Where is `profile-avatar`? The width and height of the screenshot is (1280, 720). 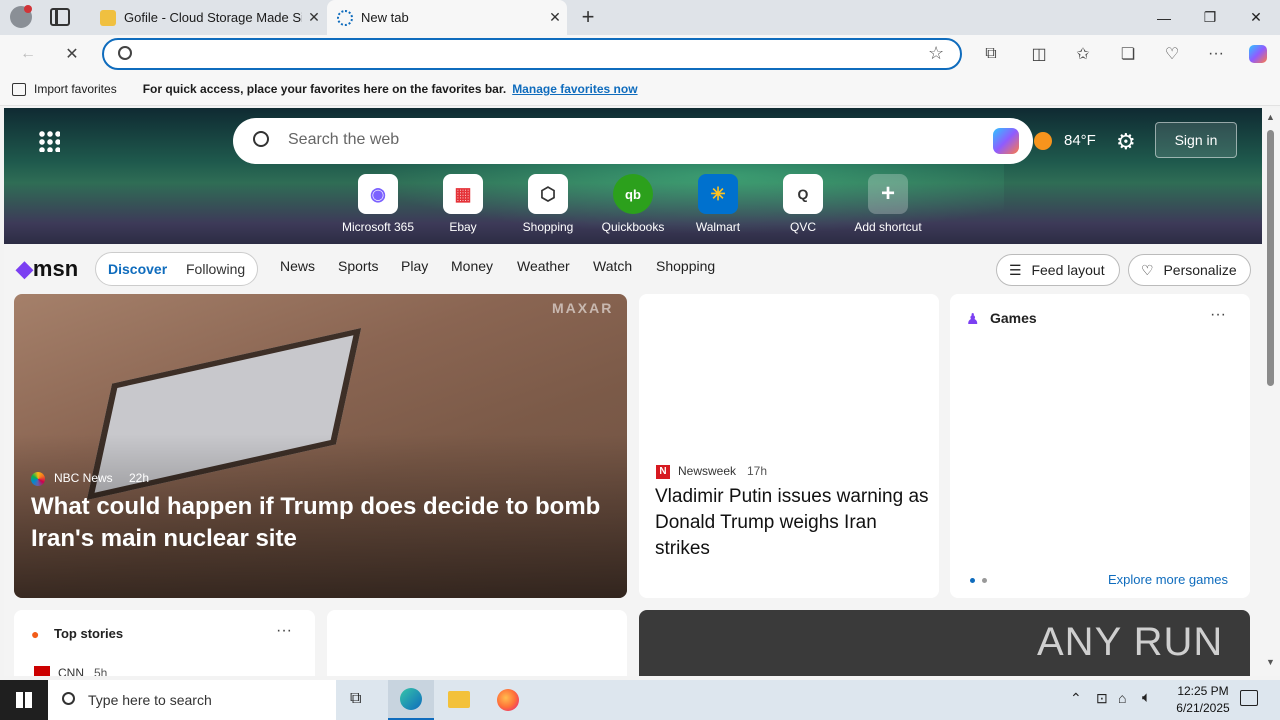
profile-avatar is located at coordinates (21, 16).